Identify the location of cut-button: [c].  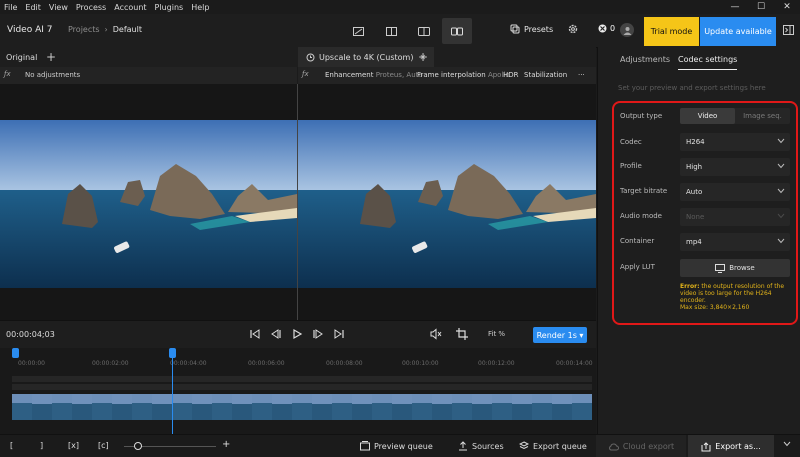
(103, 445).